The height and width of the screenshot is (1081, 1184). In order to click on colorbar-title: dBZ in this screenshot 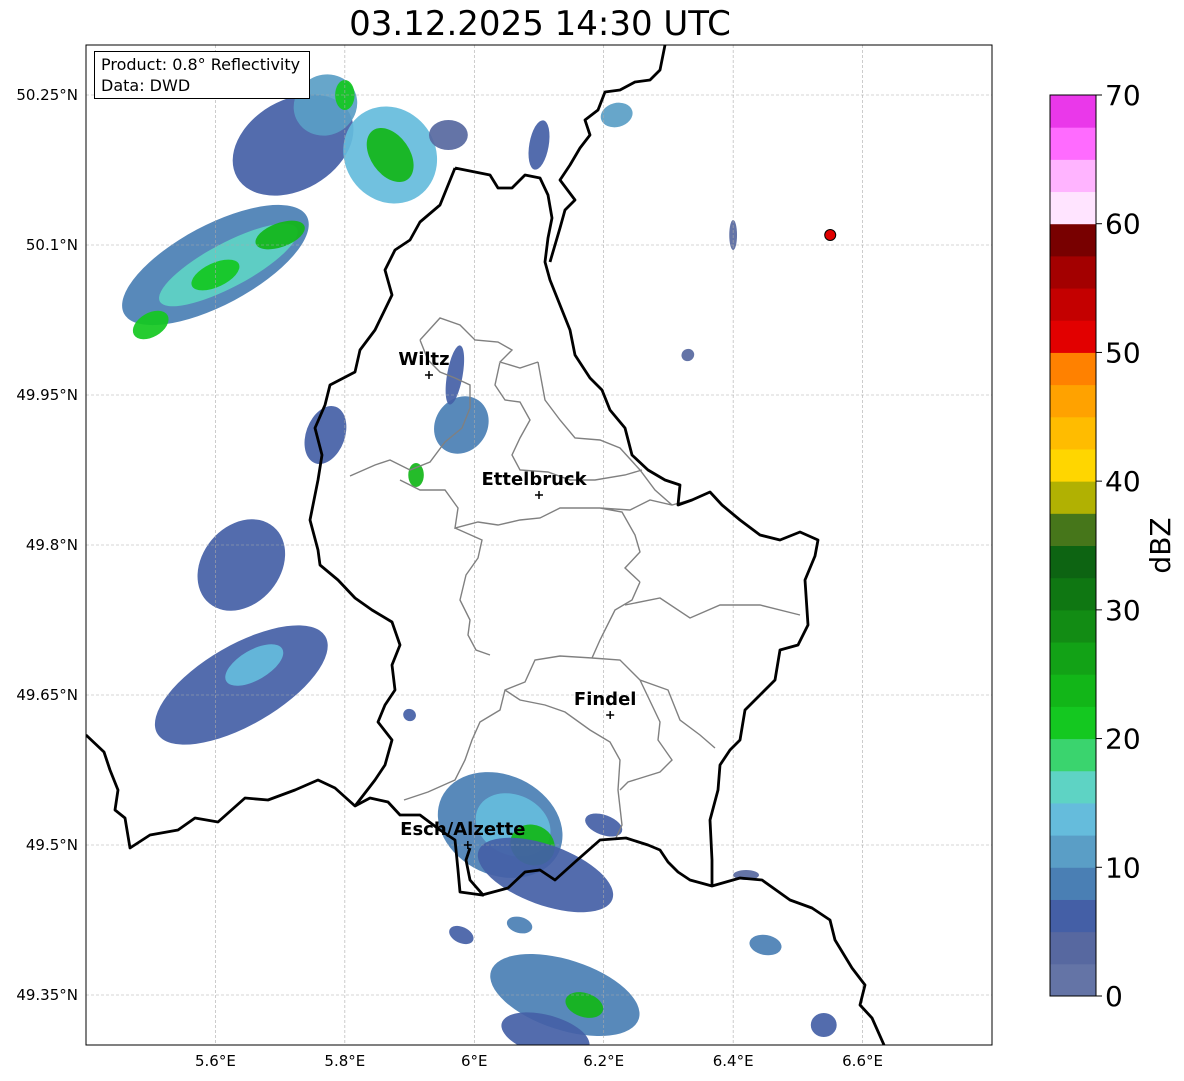, I will do `click(1160, 545)`.